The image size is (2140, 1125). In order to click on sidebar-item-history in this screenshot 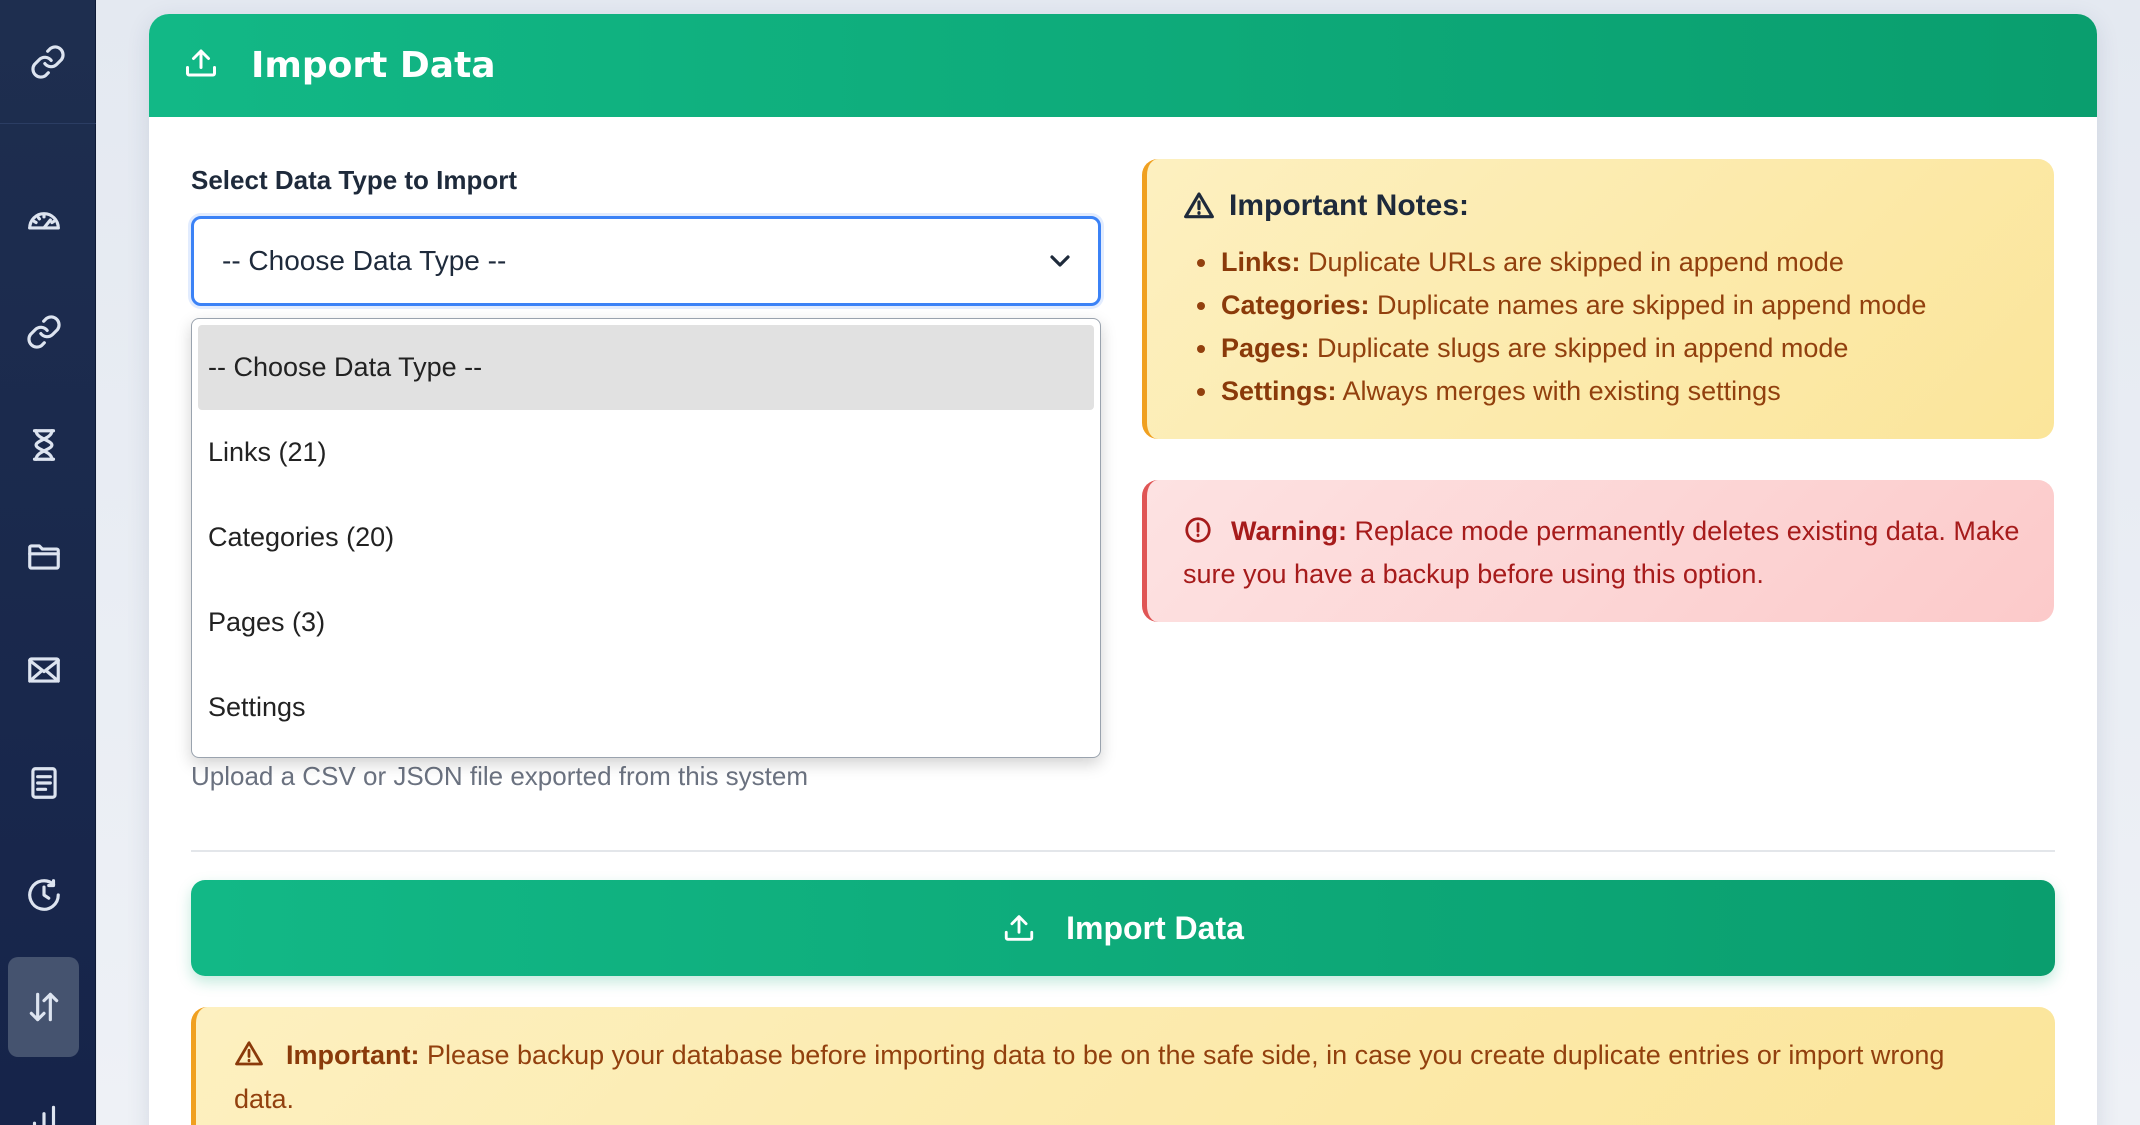, I will do `click(43, 895)`.